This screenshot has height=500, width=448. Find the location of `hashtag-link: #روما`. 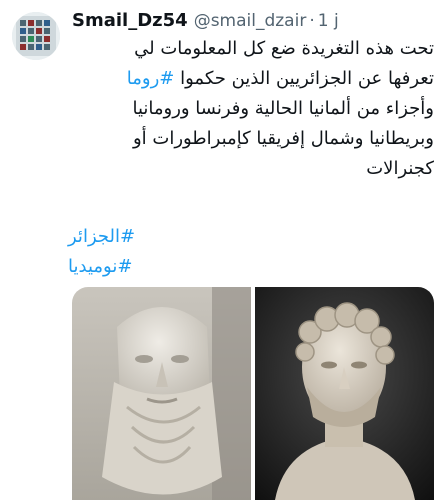

hashtag-link: #روما is located at coordinates (151, 78).